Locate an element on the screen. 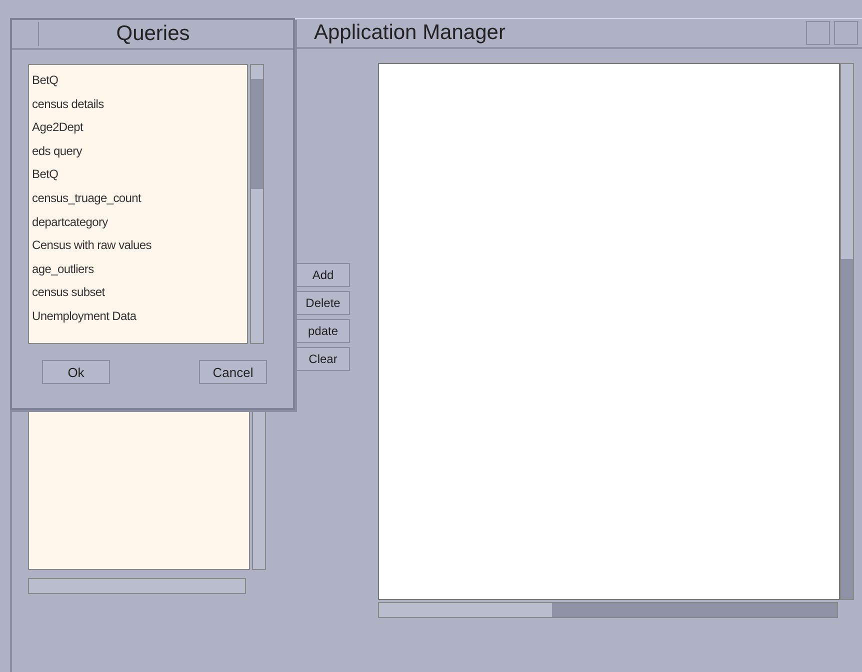 The width and height of the screenshot is (862, 672). list-item: eds query is located at coordinates (138, 152).